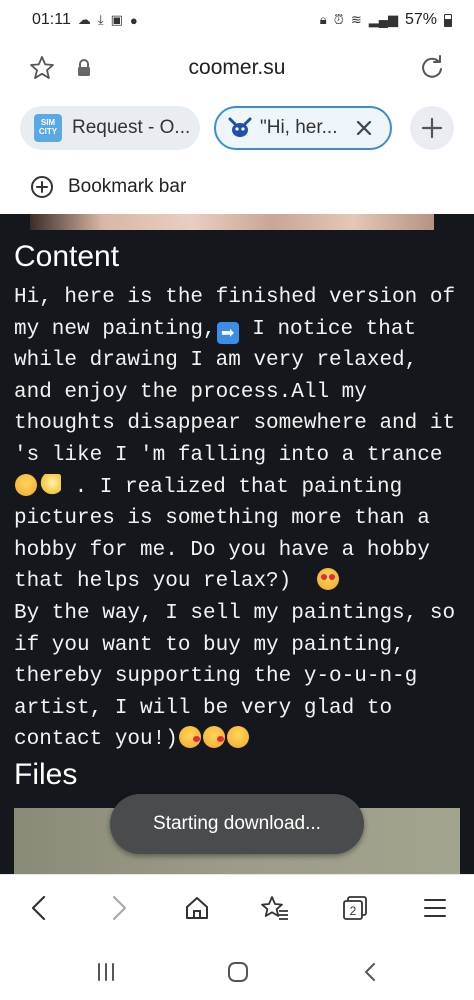 This screenshot has height=1000, width=474. I want to click on status-time: 01:11, so click(51, 19).